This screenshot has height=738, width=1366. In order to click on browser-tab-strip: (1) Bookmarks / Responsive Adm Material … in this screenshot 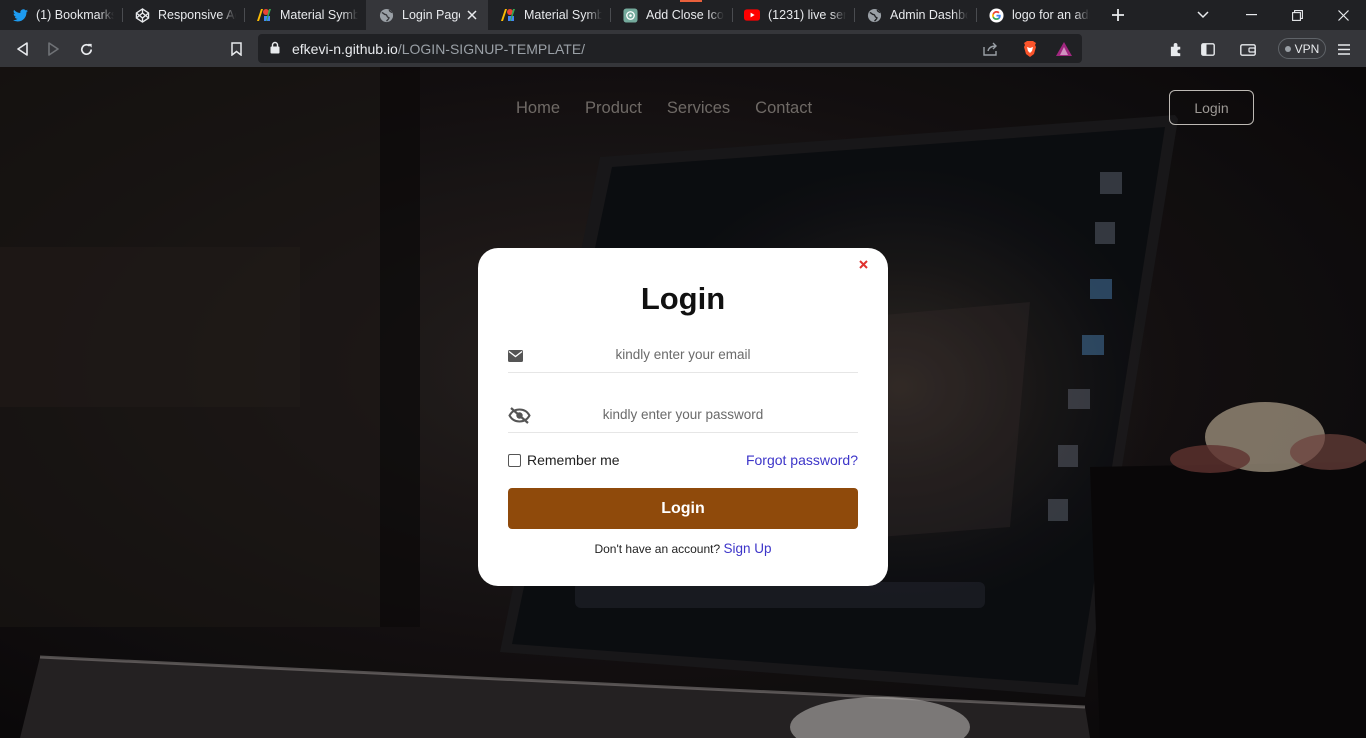, I will do `click(683, 15)`.